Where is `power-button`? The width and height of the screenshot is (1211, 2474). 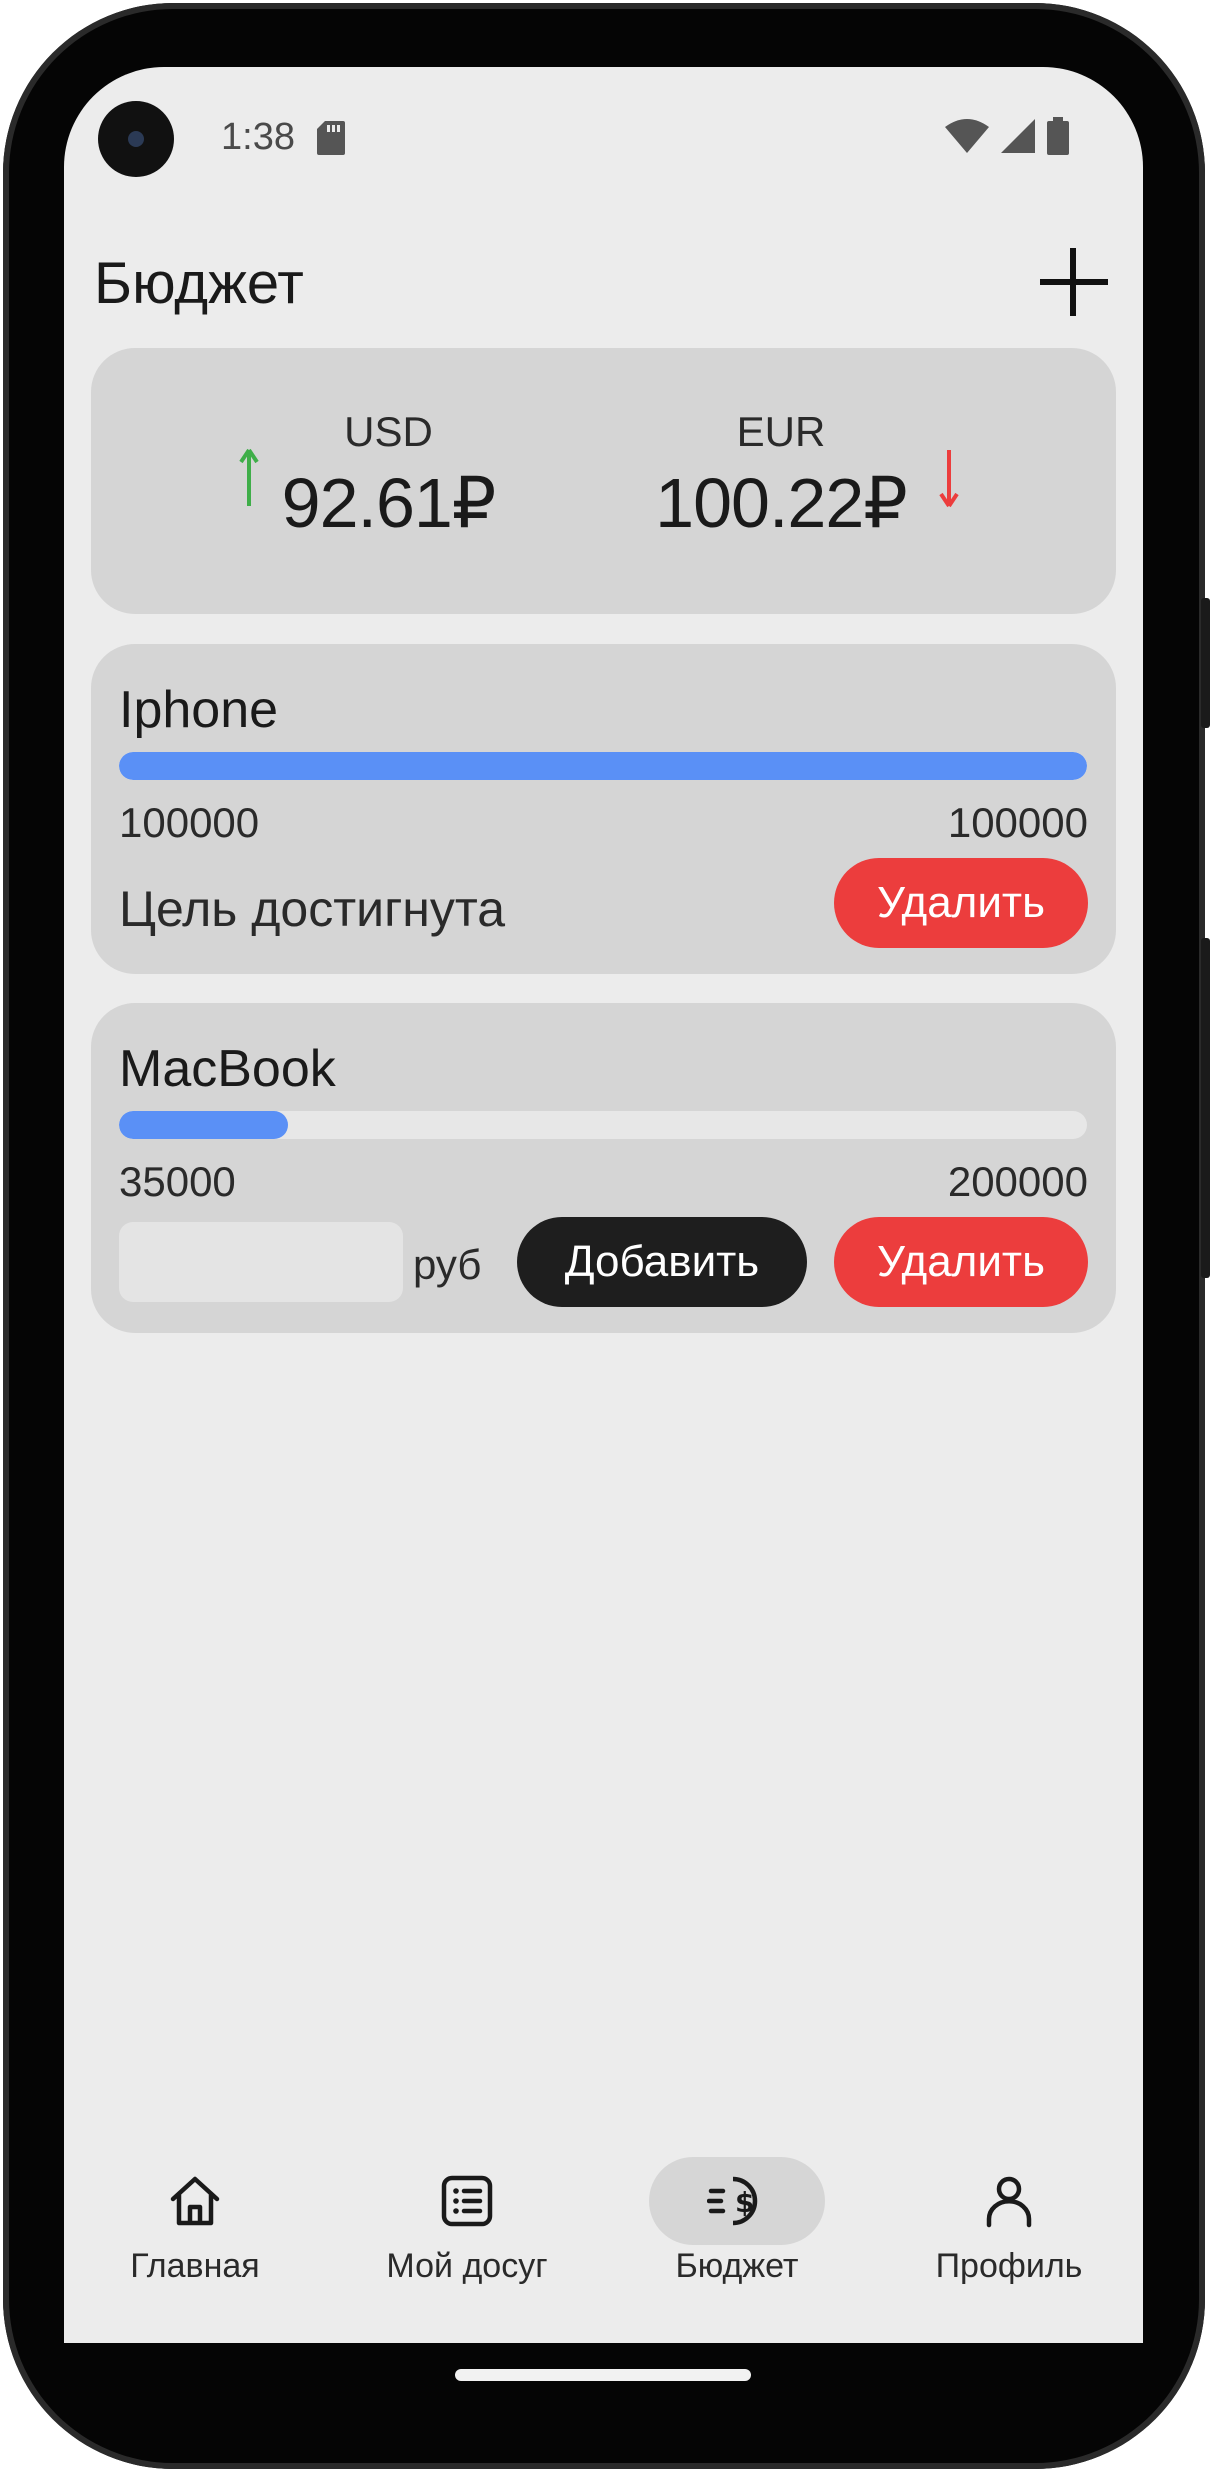 power-button is located at coordinates (1205, 663).